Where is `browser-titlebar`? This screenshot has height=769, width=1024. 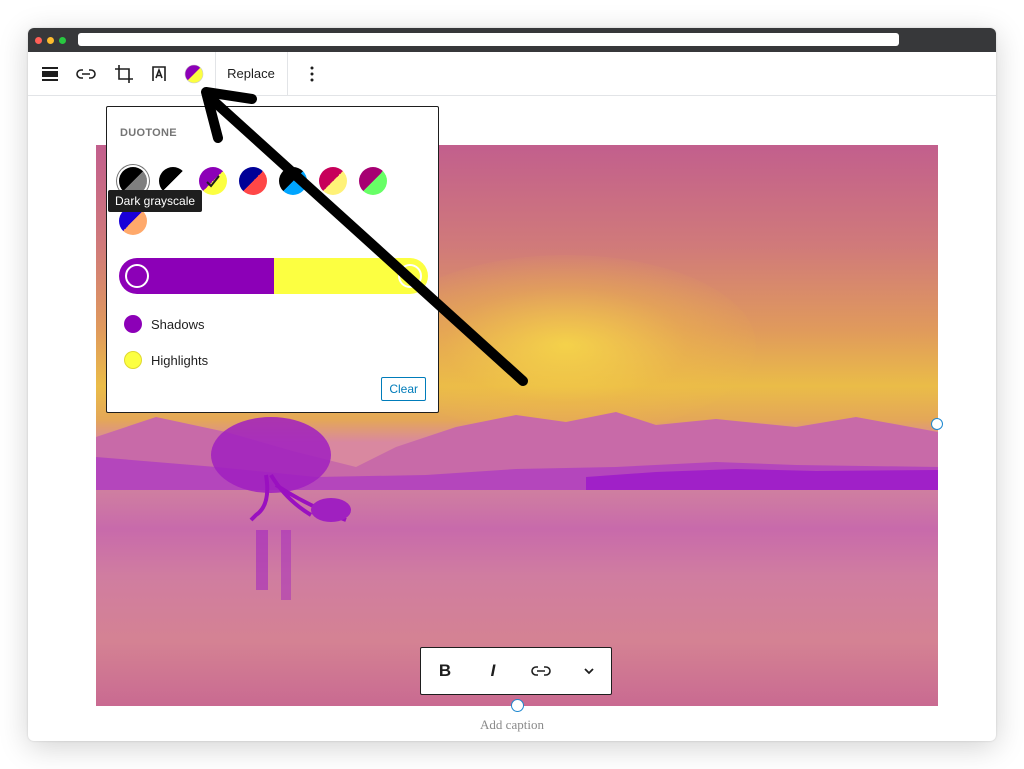
browser-titlebar is located at coordinates (512, 40).